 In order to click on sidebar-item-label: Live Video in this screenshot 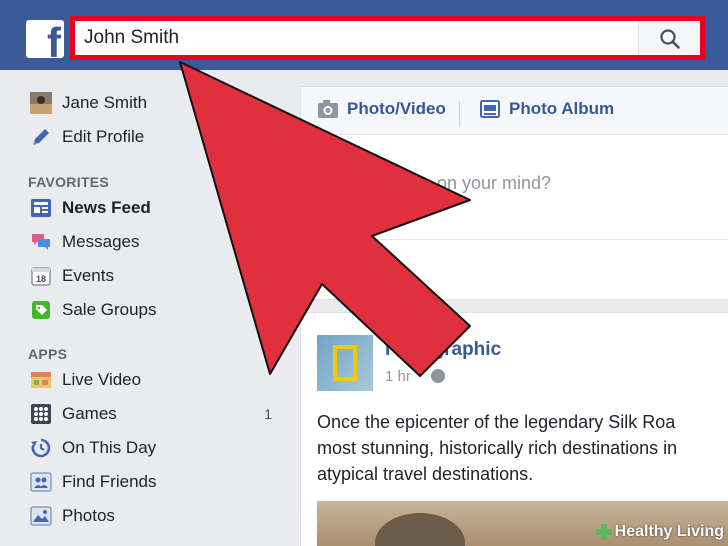, I will do `click(102, 379)`.